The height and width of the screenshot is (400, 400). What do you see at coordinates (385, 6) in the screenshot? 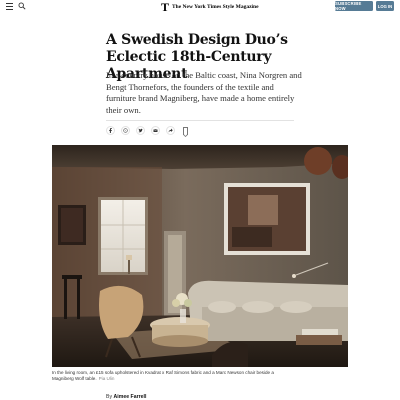
I see `login-button: LOG IN` at bounding box center [385, 6].